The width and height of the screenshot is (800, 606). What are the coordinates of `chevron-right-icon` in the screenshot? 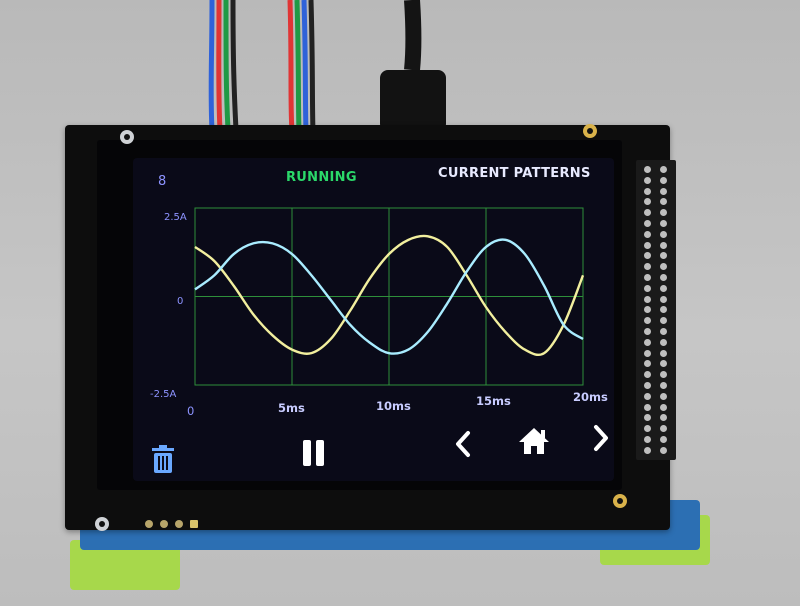 It's located at (601, 438).